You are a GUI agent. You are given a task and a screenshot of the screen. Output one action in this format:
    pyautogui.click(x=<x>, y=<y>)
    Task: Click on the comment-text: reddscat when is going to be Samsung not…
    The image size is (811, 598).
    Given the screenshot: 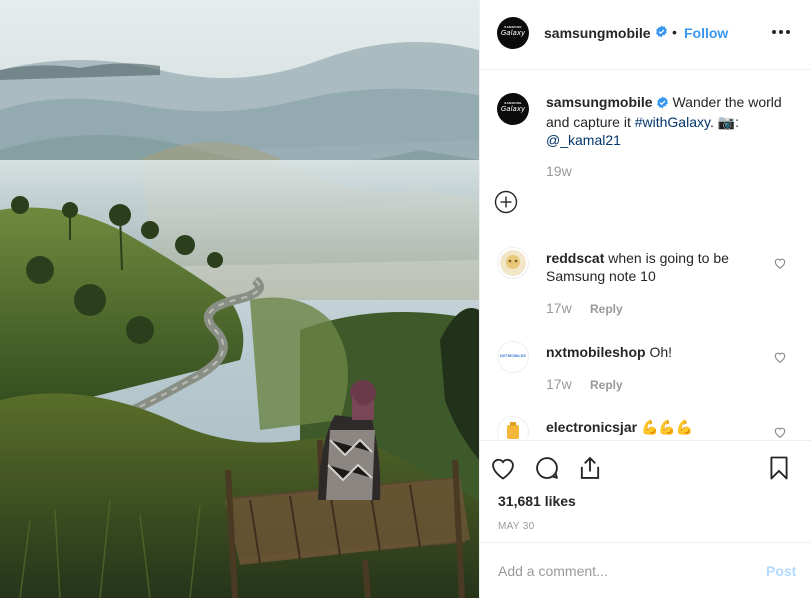 What is the action you would take?
    pyautogui.click(x=637, y=267)
    